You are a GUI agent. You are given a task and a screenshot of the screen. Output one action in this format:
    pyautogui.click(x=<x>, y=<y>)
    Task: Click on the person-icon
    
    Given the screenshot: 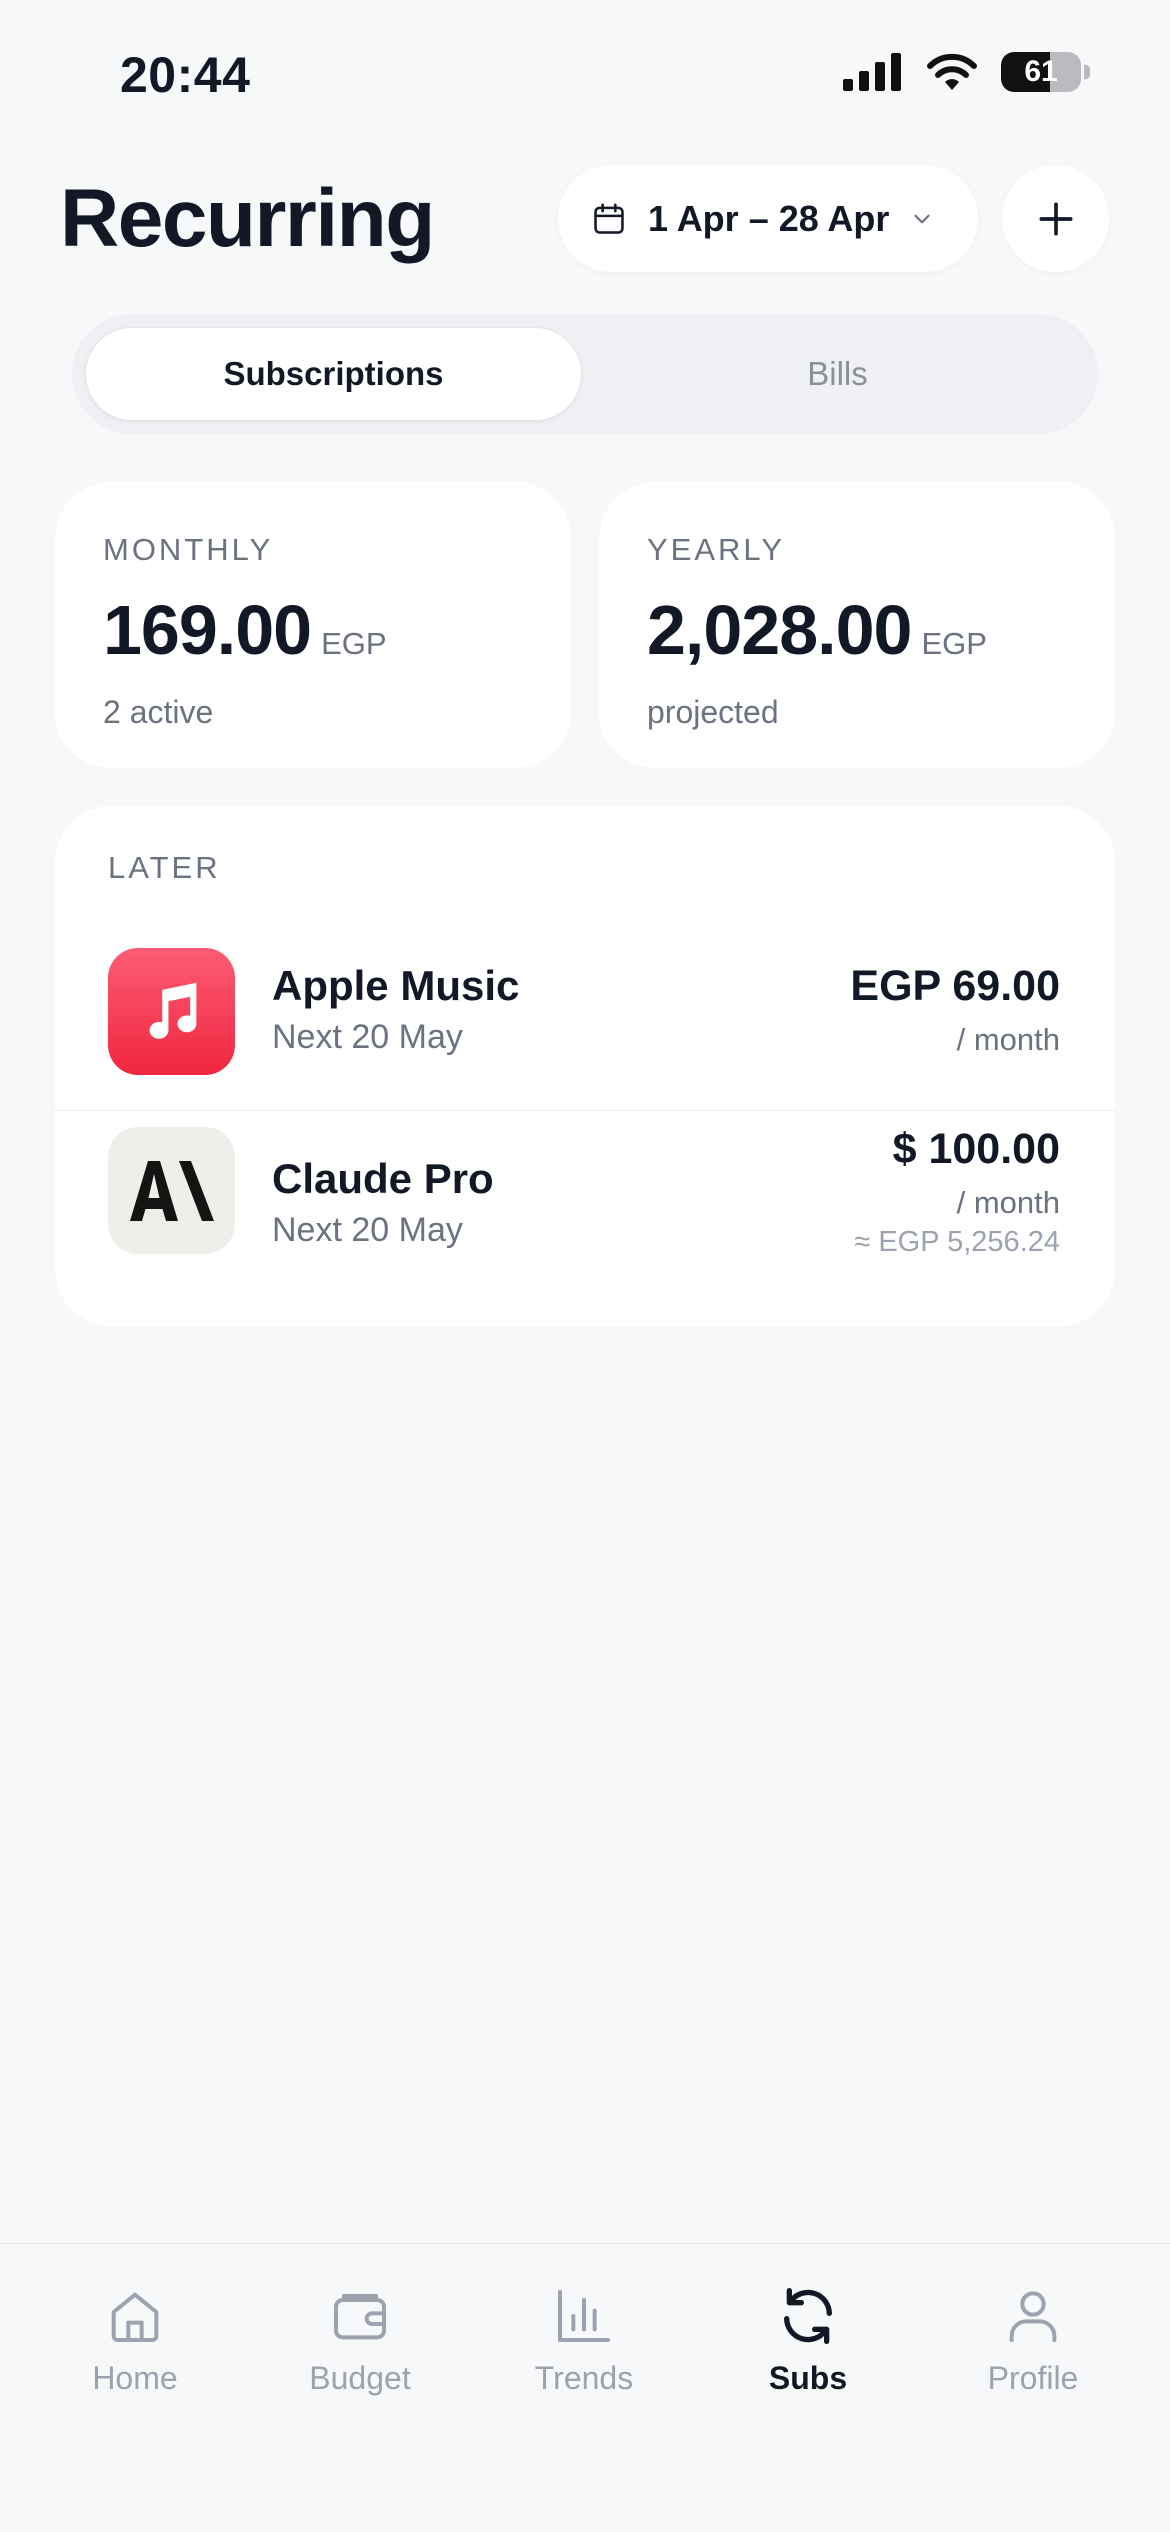 What is the action you would take?
    pyautogui.click(x=1033, y=2316)
    